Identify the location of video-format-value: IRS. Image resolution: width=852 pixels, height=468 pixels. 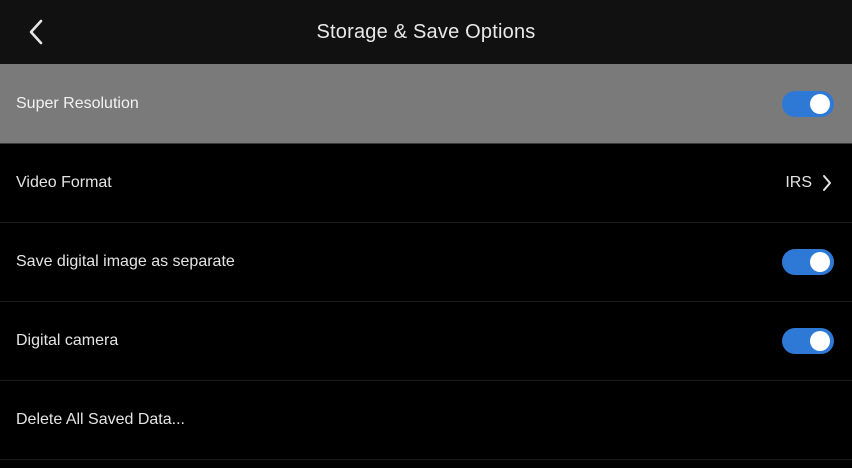
(798, 182).